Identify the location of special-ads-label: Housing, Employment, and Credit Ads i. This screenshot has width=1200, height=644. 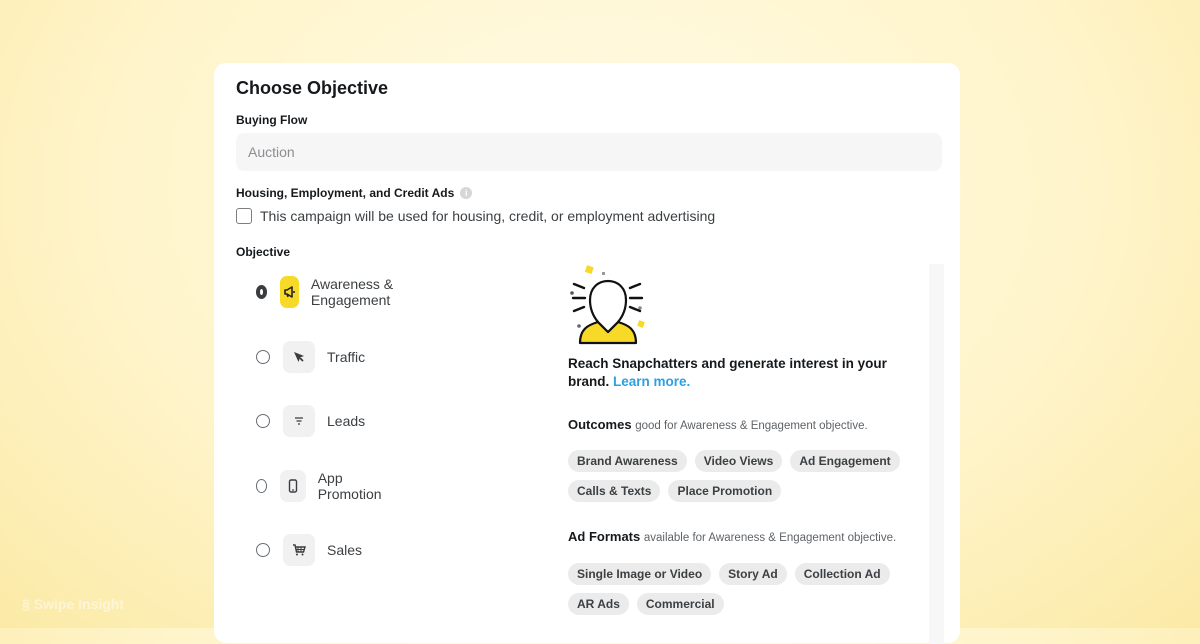
(354, 193).